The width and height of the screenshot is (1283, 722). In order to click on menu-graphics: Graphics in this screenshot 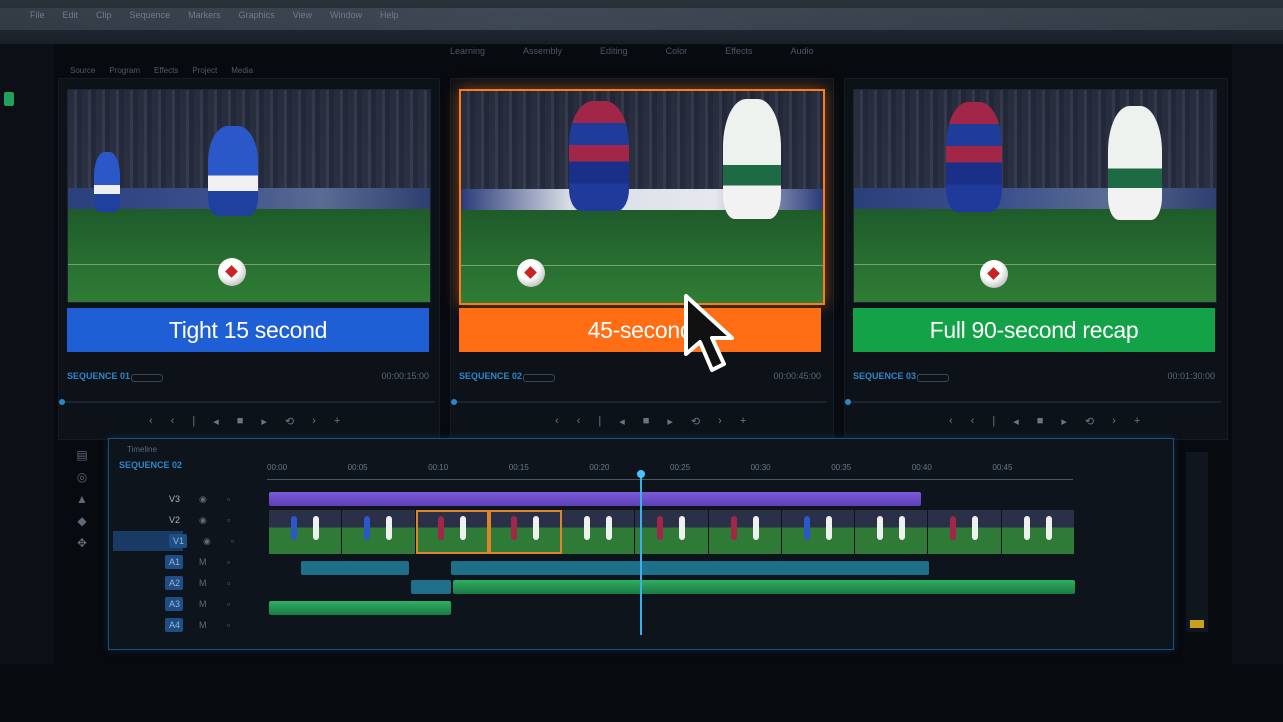, I will do `click(257, 15)`.